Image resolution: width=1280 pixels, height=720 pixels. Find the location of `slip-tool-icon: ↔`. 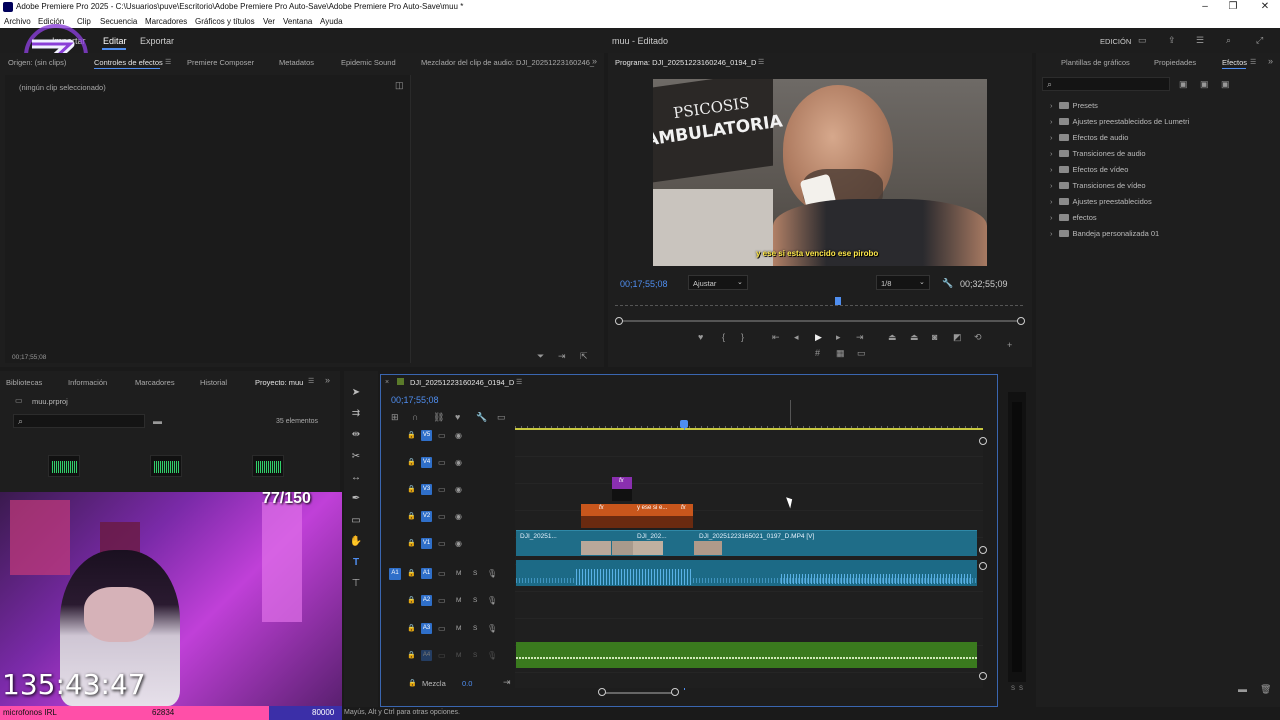

slip-tool-icon: ↔ is located at coordinates (356, 478).